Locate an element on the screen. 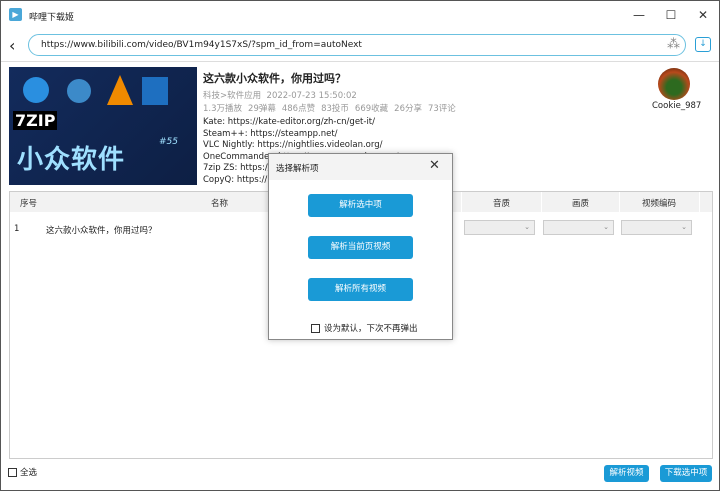  video-stats: 1.3万播放 29弹幕 486点赞 83投币 669收藏 26分享 73评论 is located at coordinates (332, 108).